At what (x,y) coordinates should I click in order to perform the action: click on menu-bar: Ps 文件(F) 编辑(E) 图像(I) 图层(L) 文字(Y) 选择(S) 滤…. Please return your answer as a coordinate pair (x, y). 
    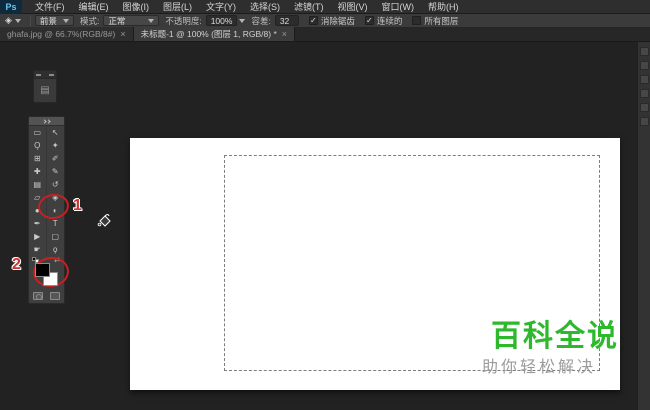
    Looking at the image, I should click on (325, 7).